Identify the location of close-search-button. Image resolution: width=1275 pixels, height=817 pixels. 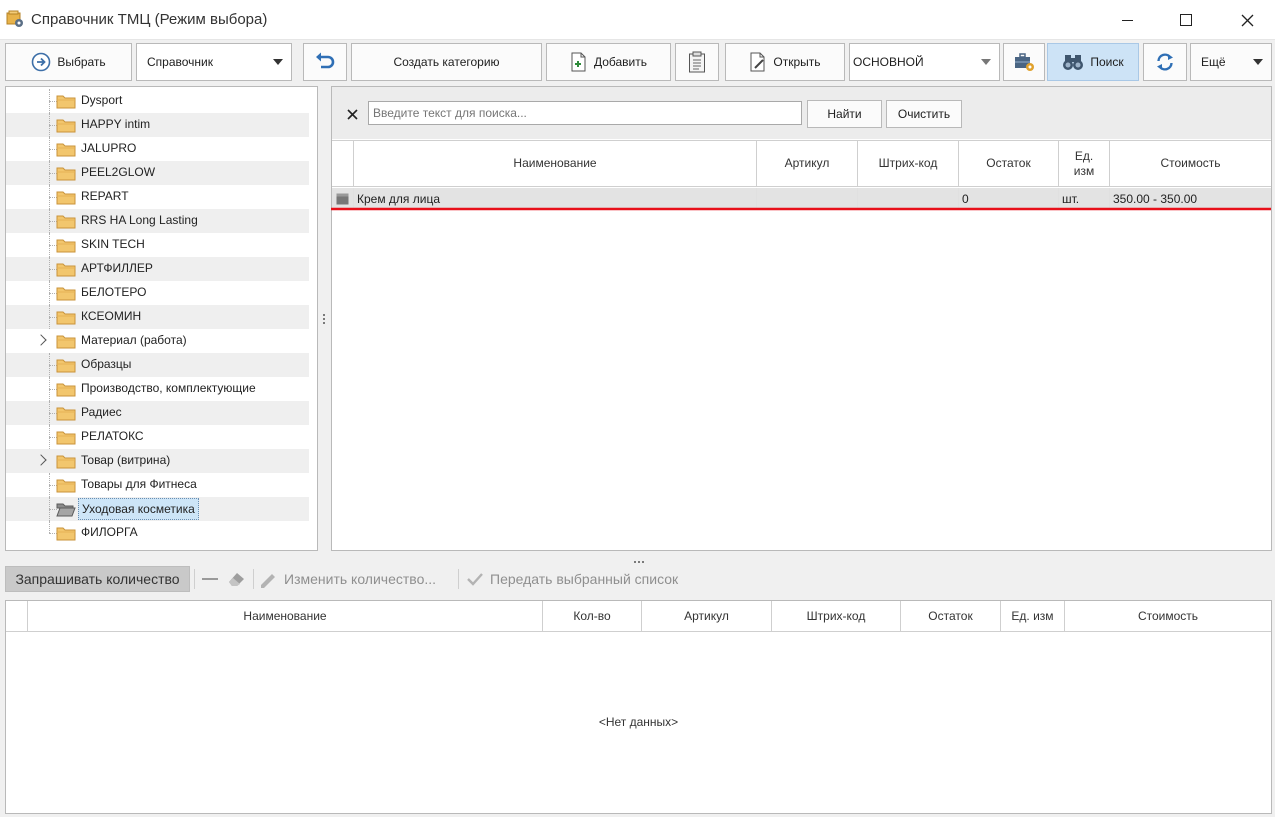
(352, 114).